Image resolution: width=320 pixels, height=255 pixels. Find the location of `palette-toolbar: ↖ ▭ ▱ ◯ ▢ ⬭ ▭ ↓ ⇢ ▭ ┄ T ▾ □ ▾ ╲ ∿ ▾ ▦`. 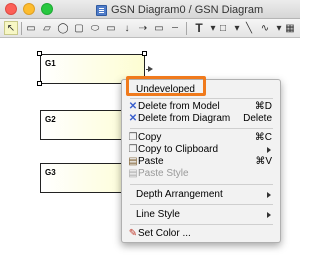

palette-toolbar: ↖ ▭ ▱ ◯ ▢ ⬭ ▭ ↓ ⇢ ▭ ┄ T ▾ □ ▾ ╲ ∿ ▾ ▦ is located at coordinates (150, 28).